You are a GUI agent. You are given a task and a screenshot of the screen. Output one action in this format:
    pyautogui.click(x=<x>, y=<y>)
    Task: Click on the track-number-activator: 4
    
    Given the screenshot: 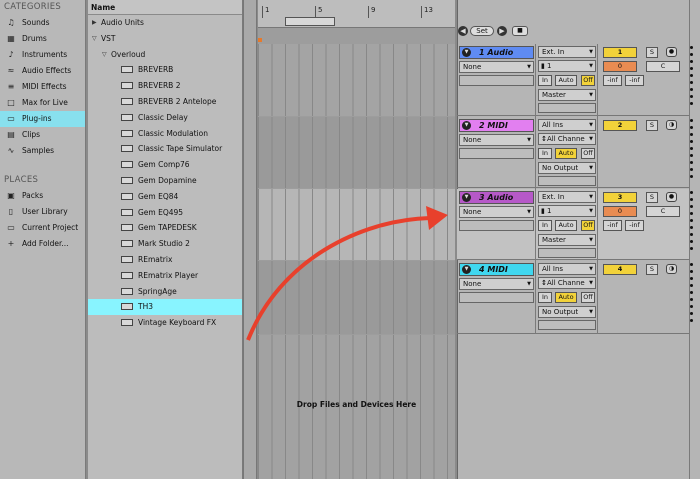 What is the action you would take?
    pyautogui.click(x=620, y=269)
    